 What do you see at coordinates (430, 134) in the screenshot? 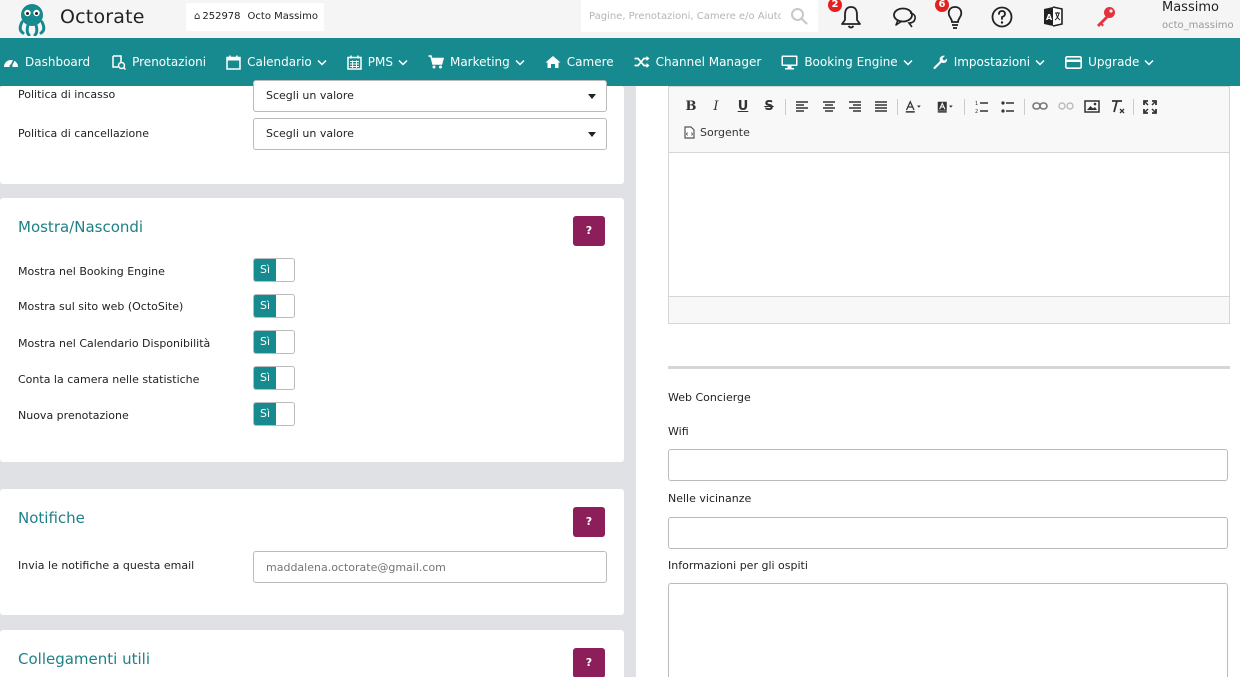
I see `cancellazione-select: Scegli un valore` at bounding box center [430, 134].